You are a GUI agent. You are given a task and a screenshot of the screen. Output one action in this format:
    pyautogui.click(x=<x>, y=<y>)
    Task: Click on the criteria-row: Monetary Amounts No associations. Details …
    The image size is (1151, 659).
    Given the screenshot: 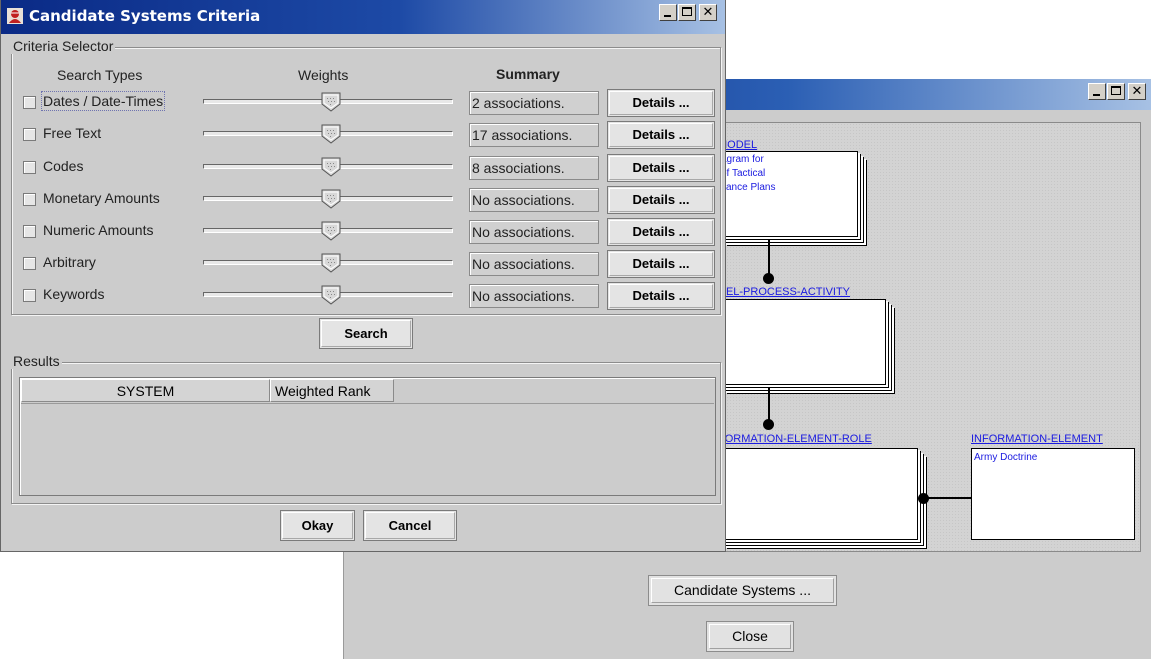 What is the action you would take?
    pyautogui.click(x=373, y=200)
    